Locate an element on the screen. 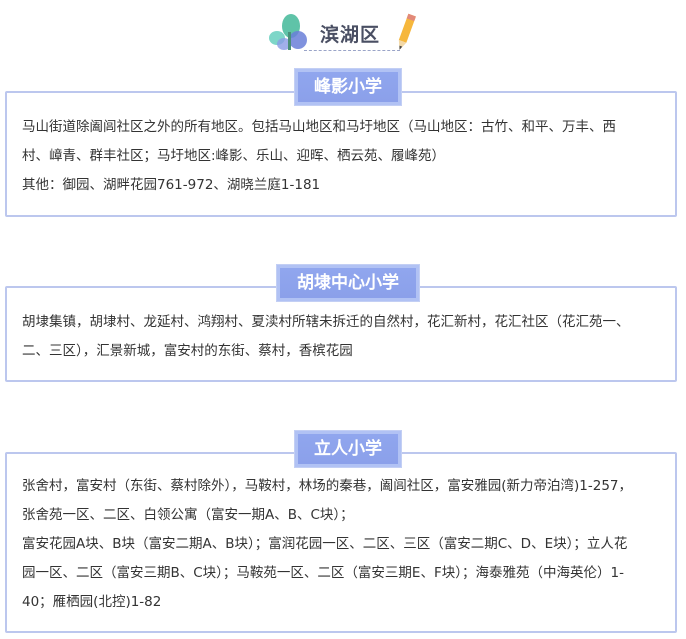 This screenshot has width=686, height=639. section-label: 立人小学 is located at coordinates (348, 449).